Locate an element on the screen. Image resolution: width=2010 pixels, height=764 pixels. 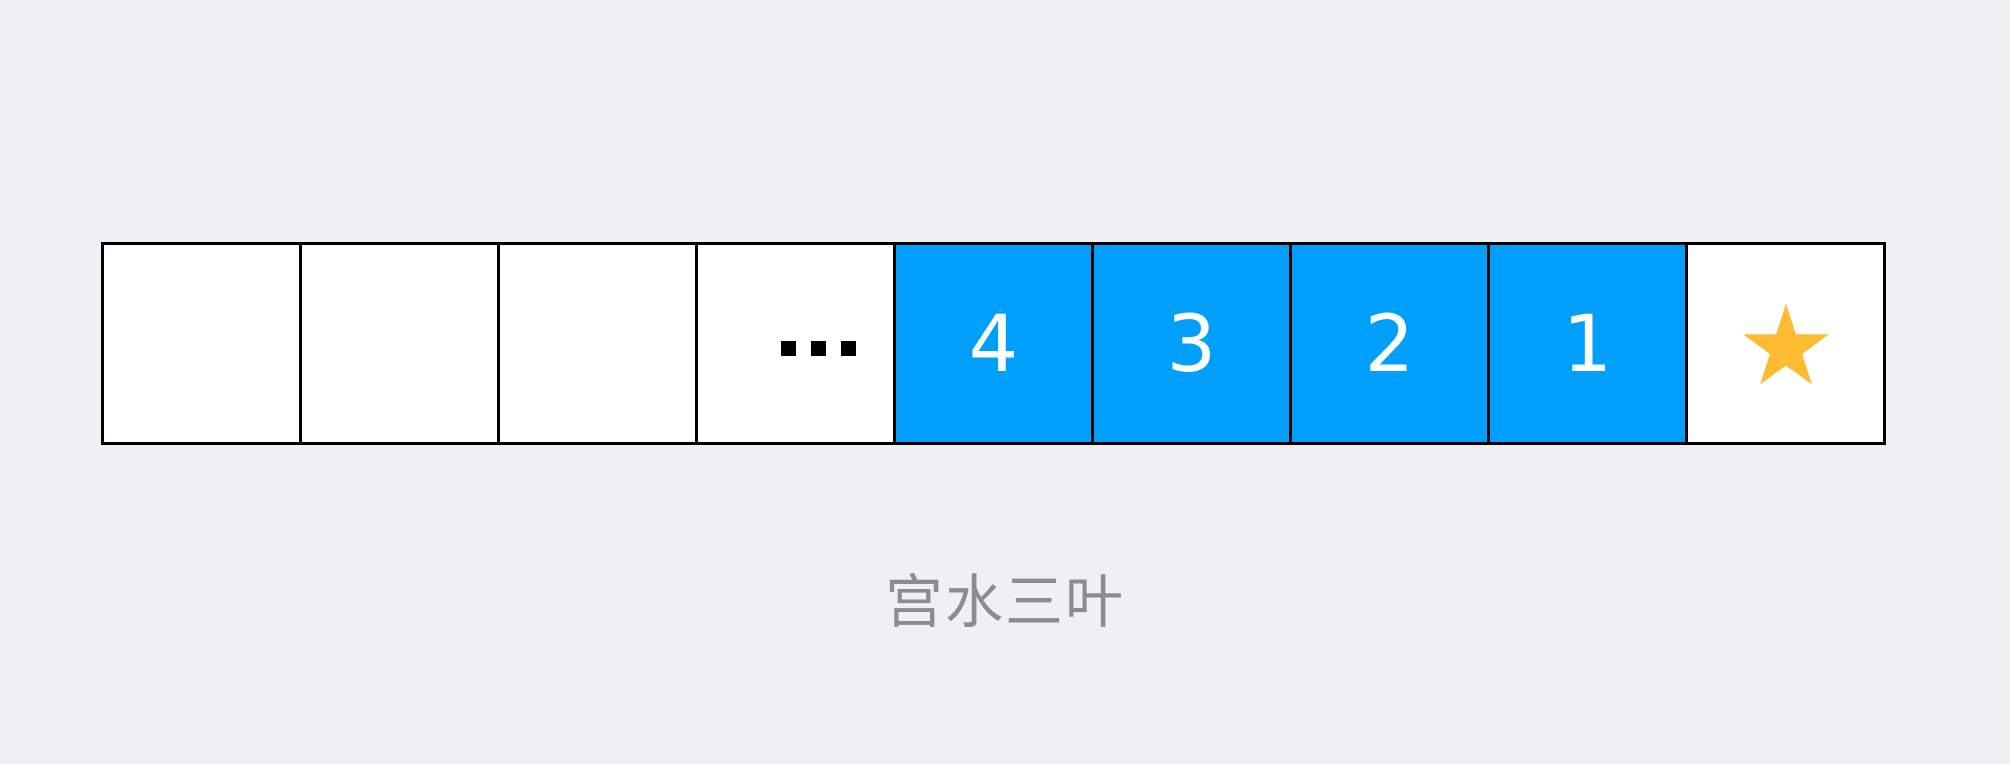
star-icon is located at coordinates (1785, 343).